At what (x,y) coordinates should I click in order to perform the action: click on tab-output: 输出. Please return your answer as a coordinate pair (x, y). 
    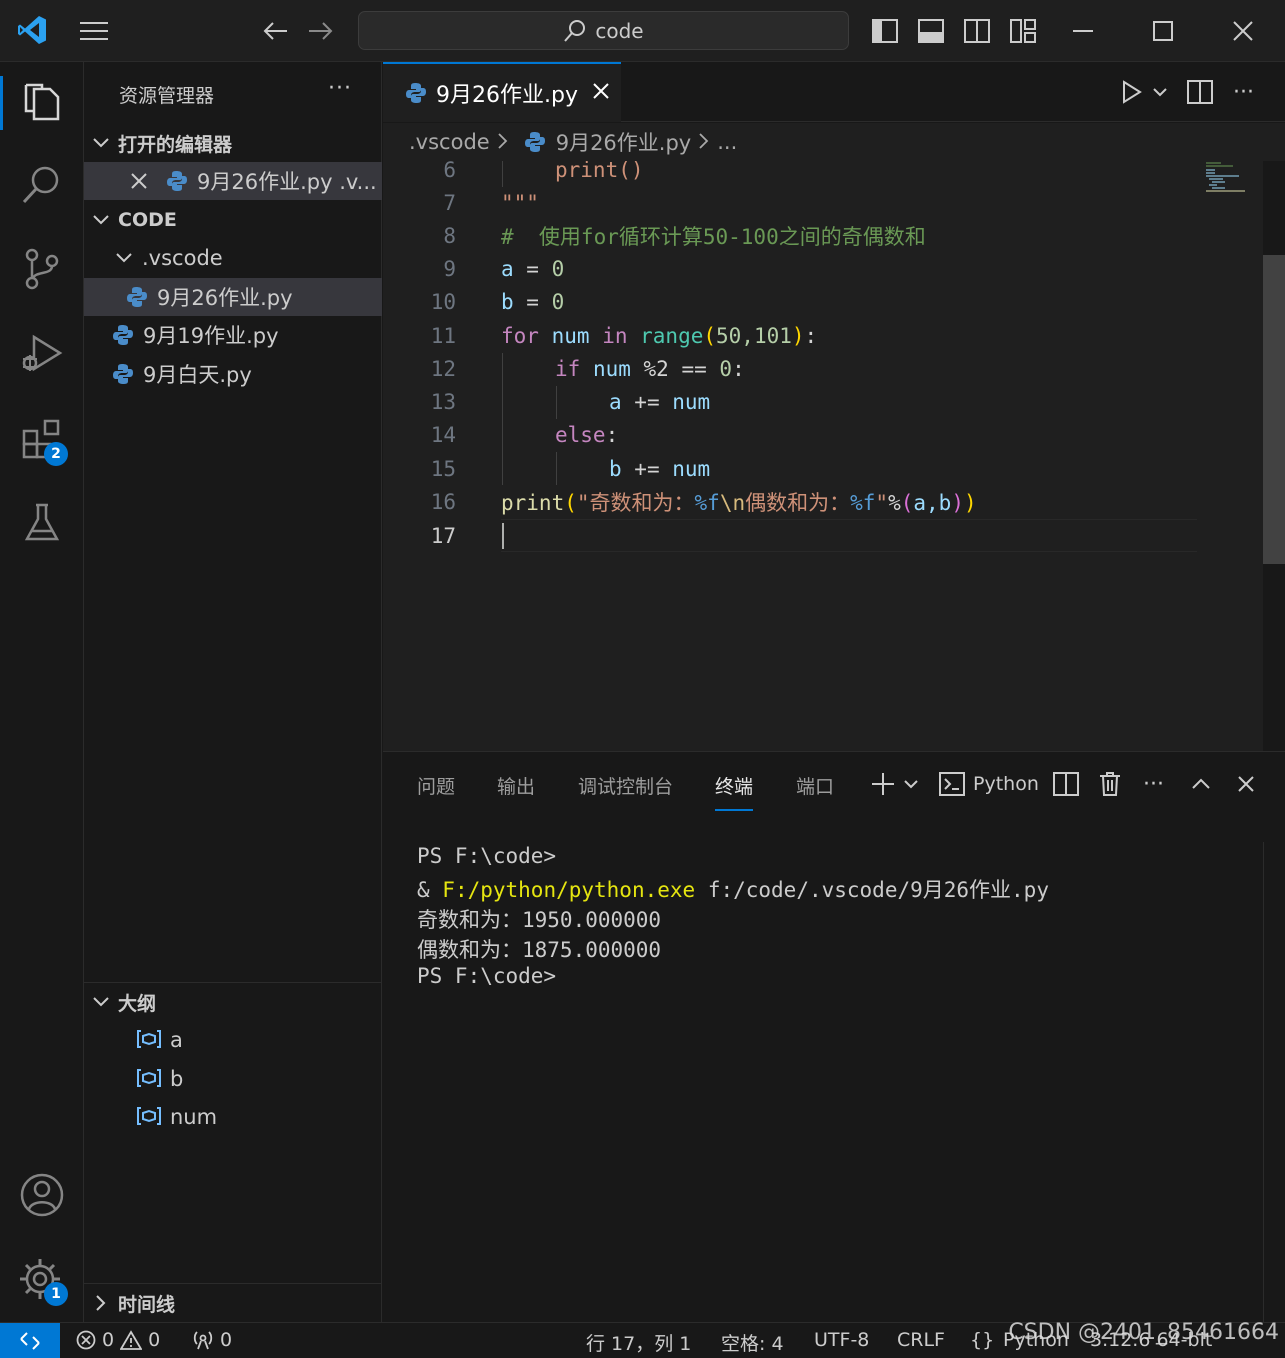
    Looking at the image, I should click on (516, 785).